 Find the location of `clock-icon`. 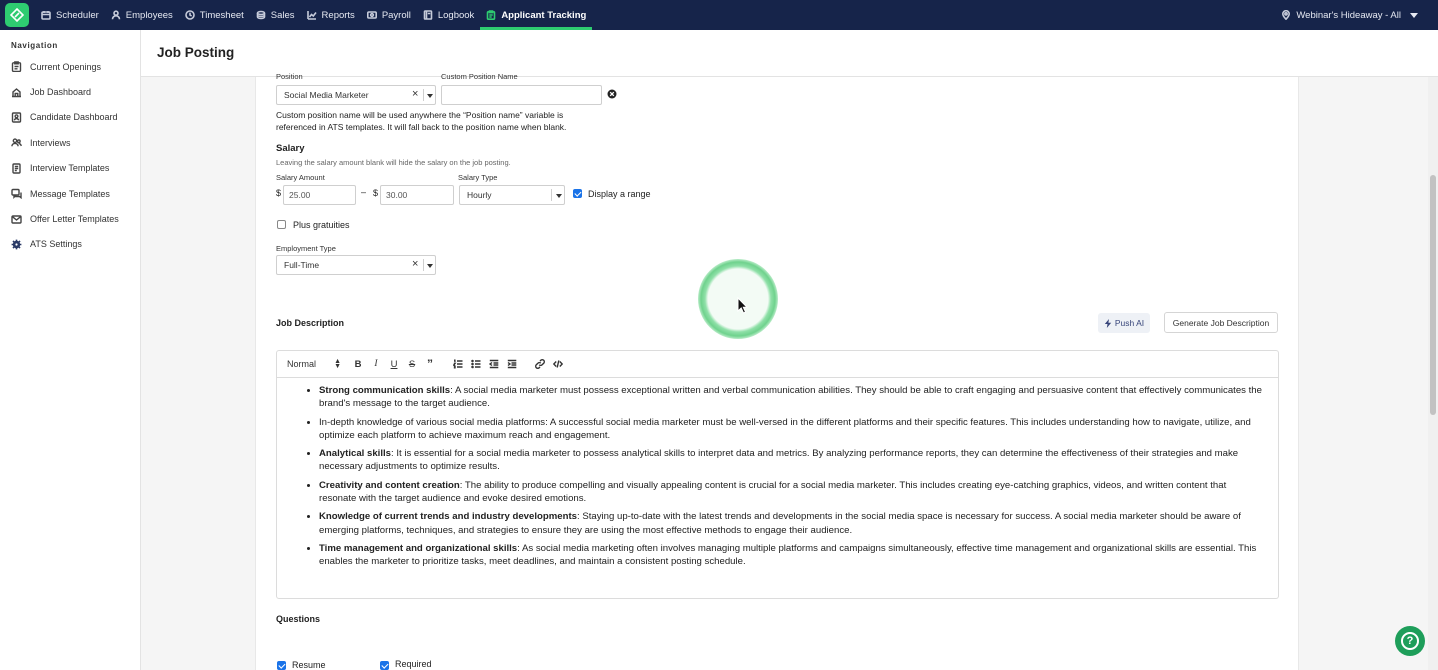

clock-icon is located at coordinates (189, 15).